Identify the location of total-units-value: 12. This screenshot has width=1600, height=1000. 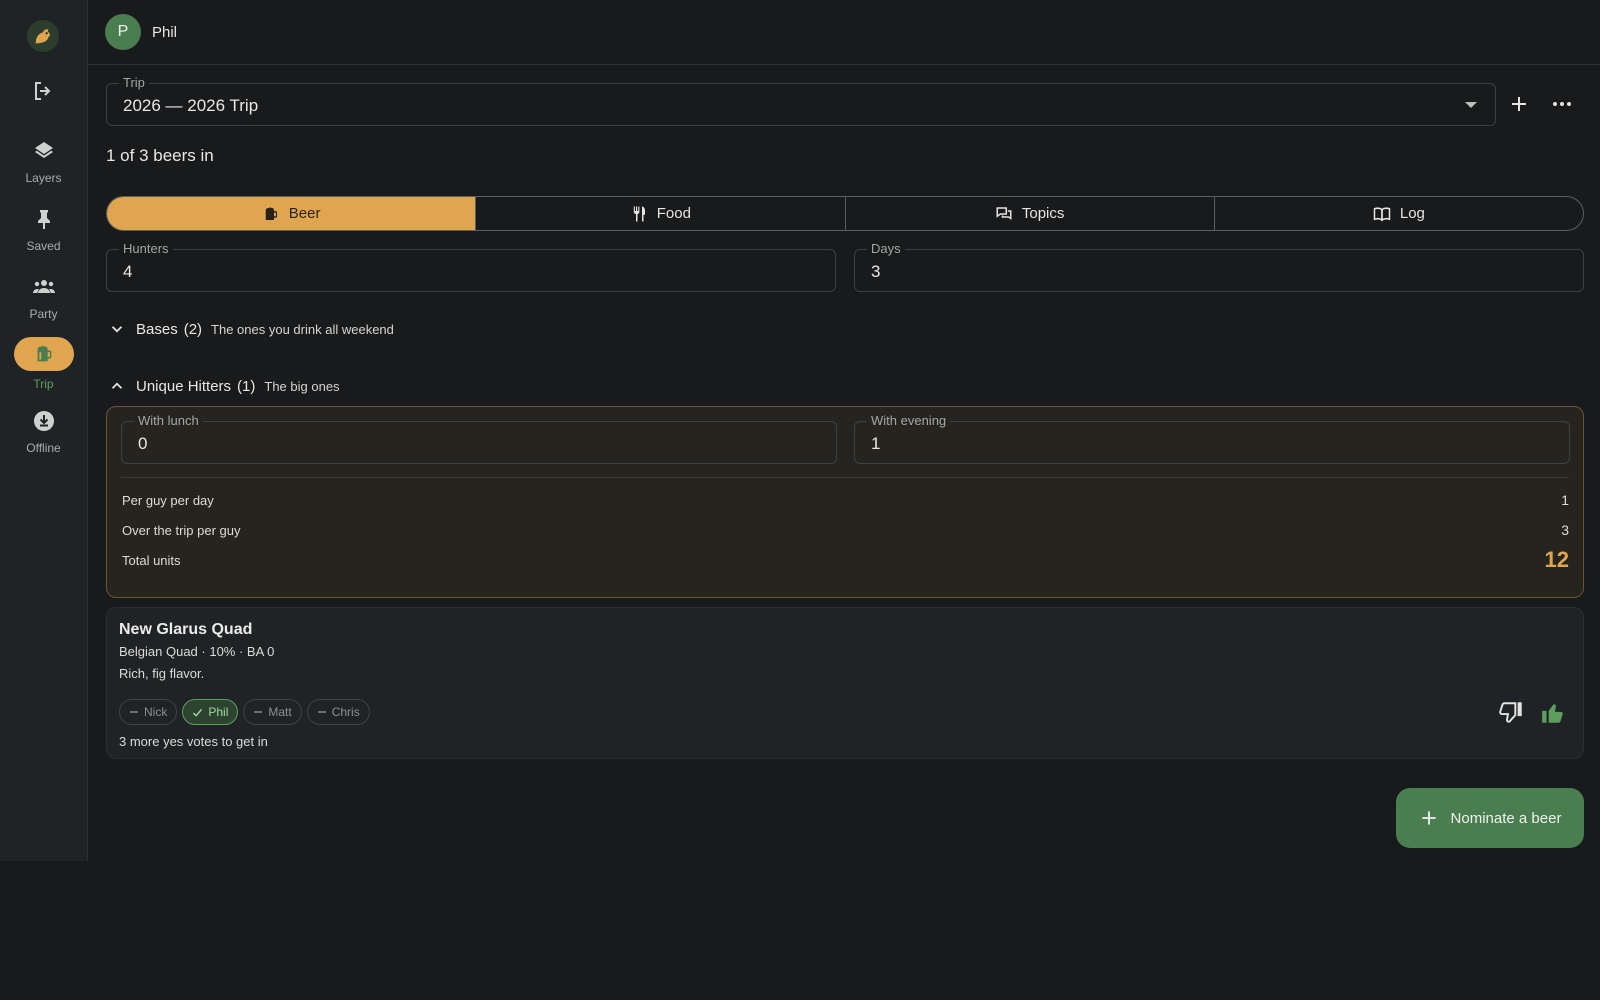
(1556, 559).